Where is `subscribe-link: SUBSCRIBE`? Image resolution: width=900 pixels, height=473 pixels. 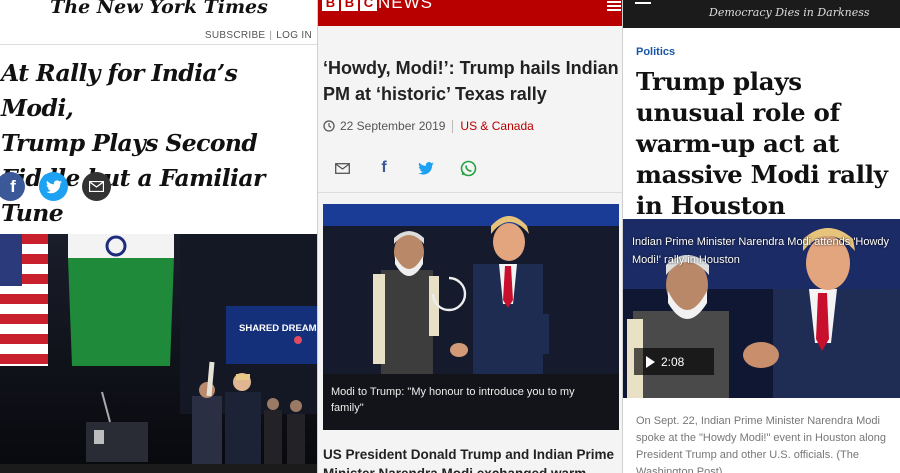
subscribe-link: SUBSCRIBE is located at coordinates (235, 35).